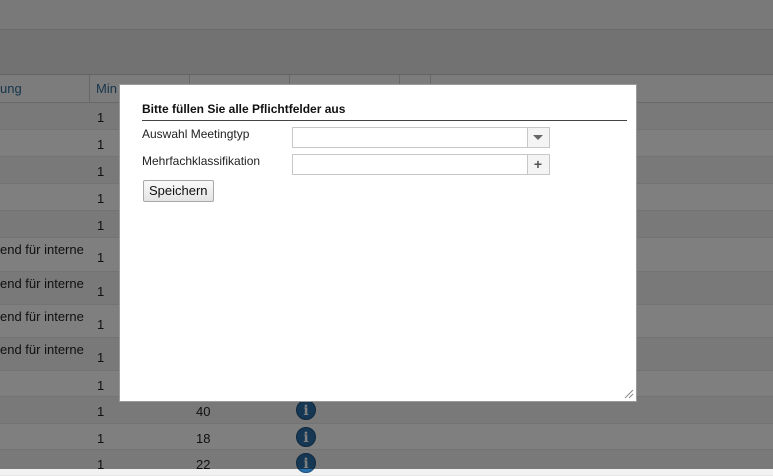 The image size is (773, 476). Describe the element at coordinates (201, 161) in the screenshot. I see `mehrfachklassifikation-label: Mehrfachklassifikation` at that location.